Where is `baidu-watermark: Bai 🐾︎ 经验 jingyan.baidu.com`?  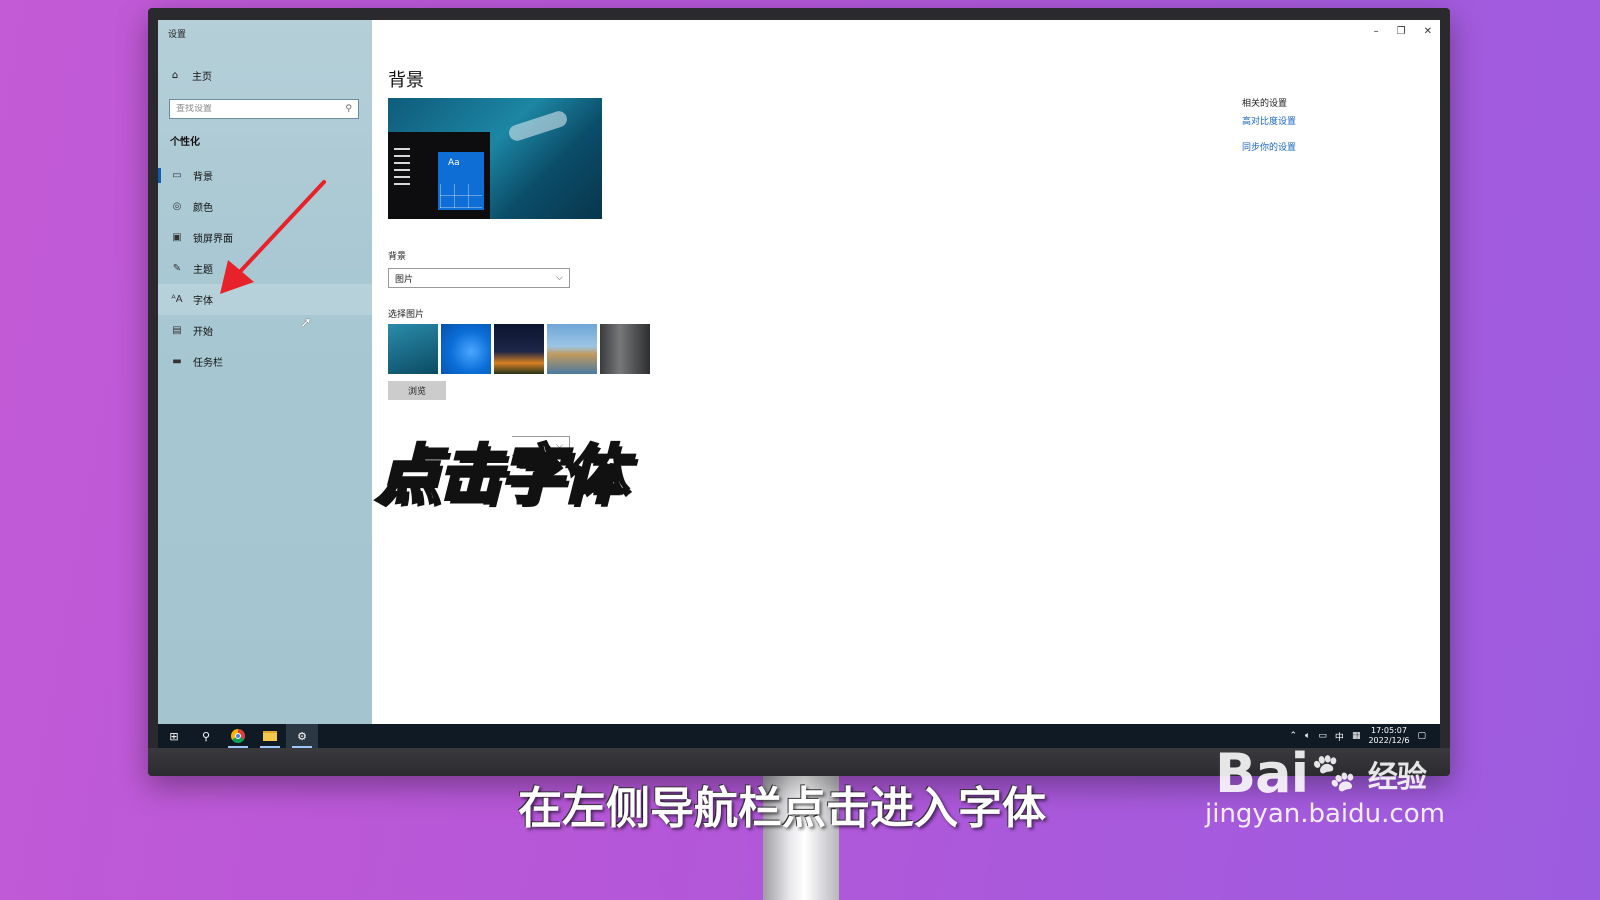
baidu-watermark: Bai 🐾︎ 经验 jingyan.baidu.com is located at coordinates (1325, 785).